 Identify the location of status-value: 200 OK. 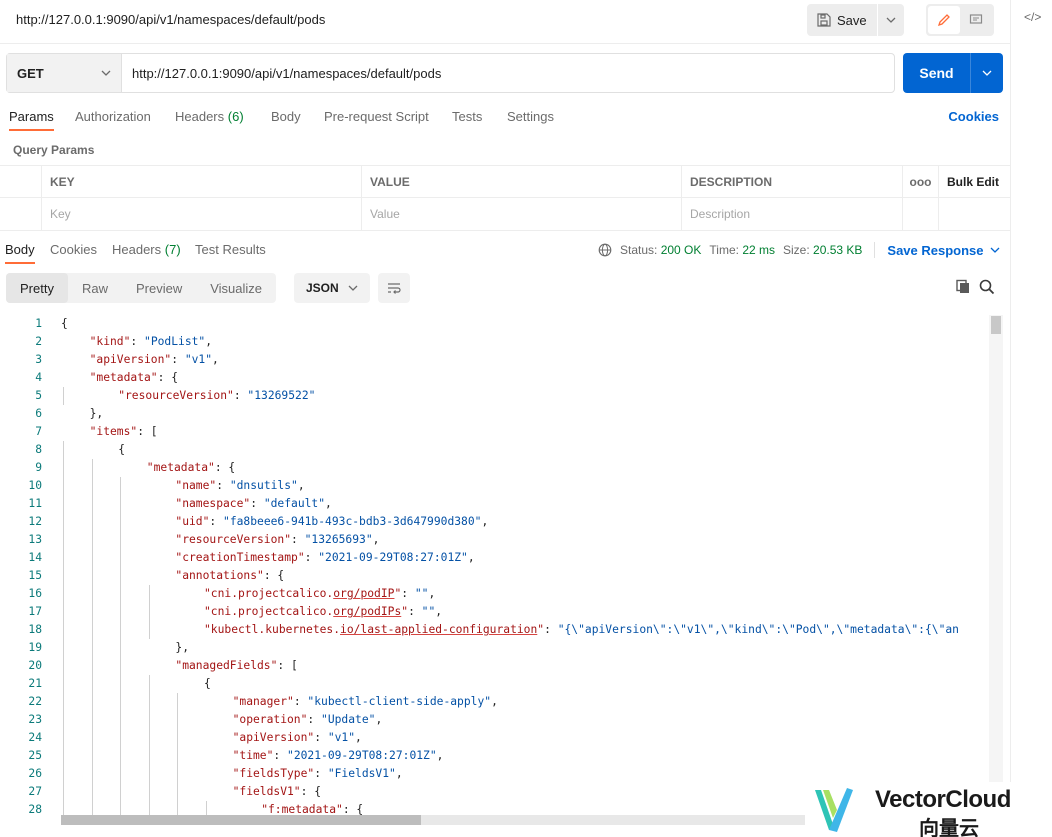
(681, 250).